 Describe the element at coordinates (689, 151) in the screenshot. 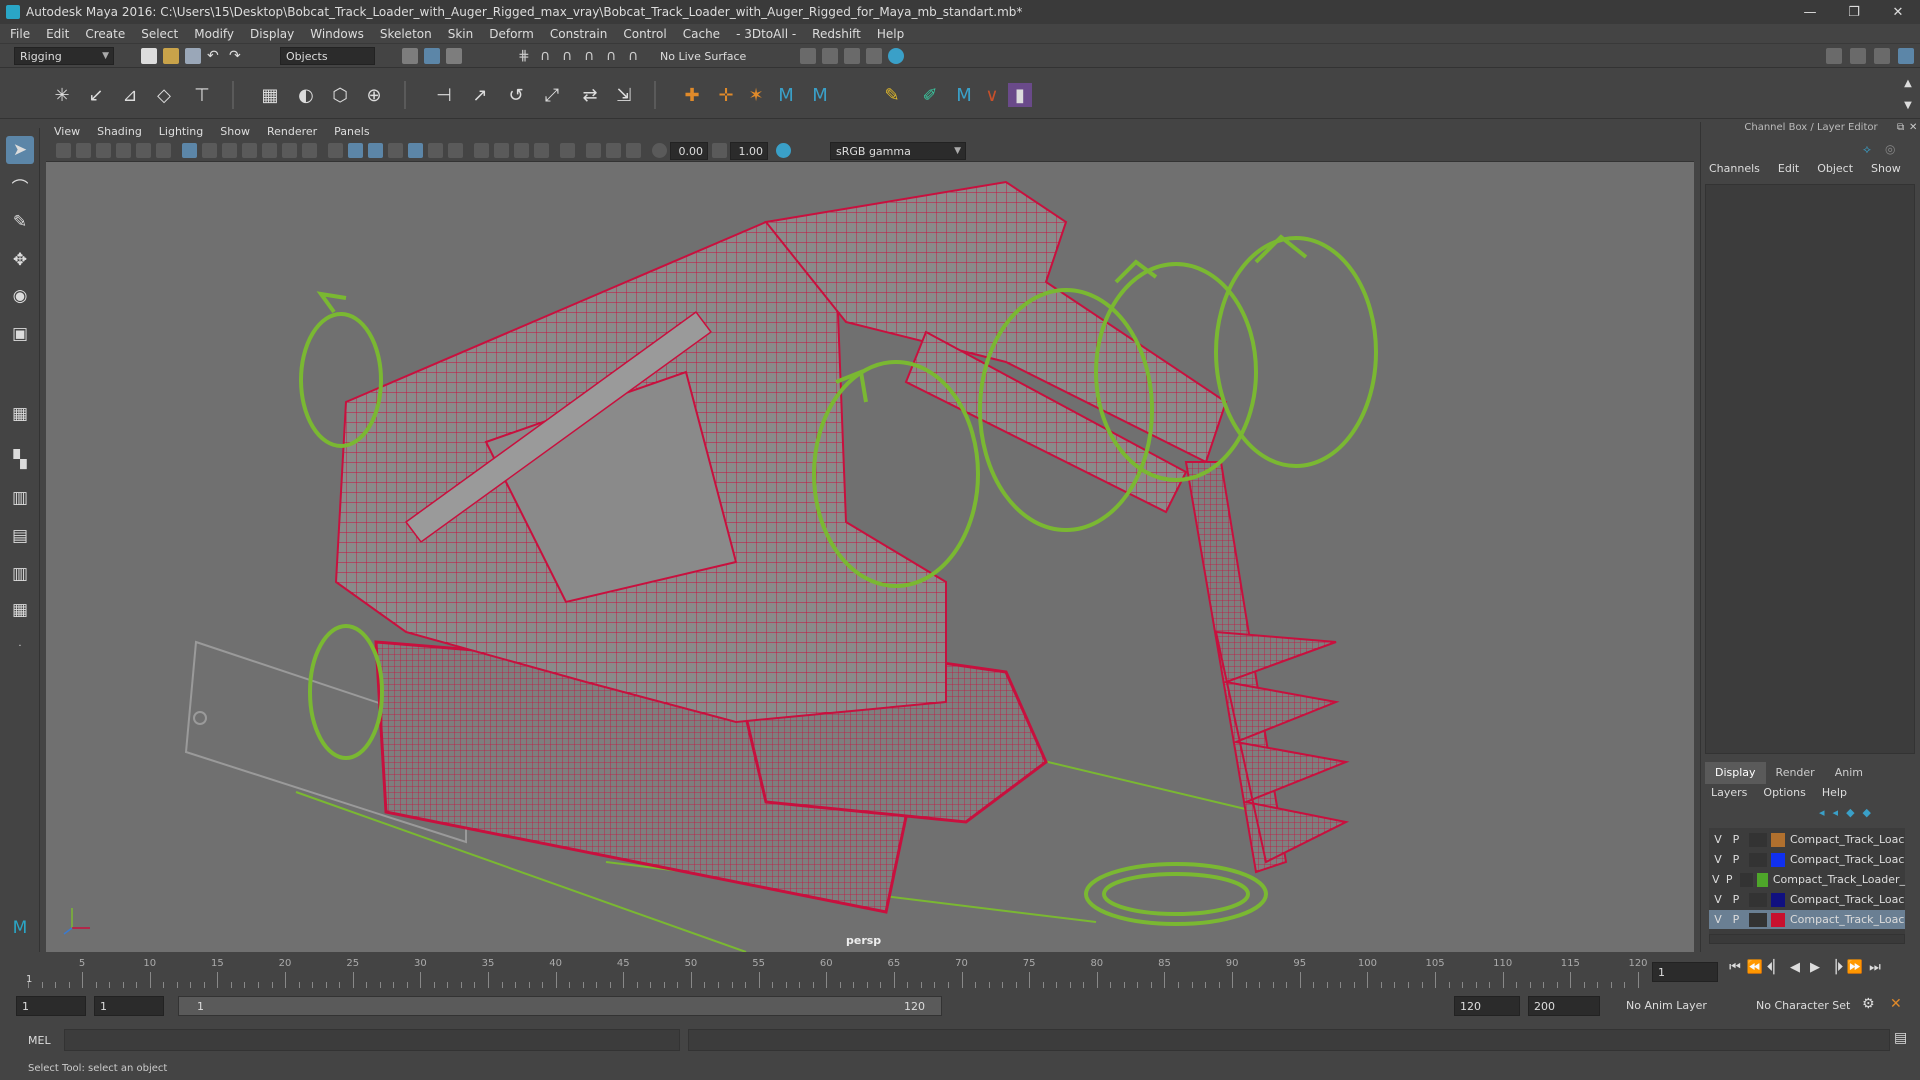

I see `exposure-field: 0.00` at that location.